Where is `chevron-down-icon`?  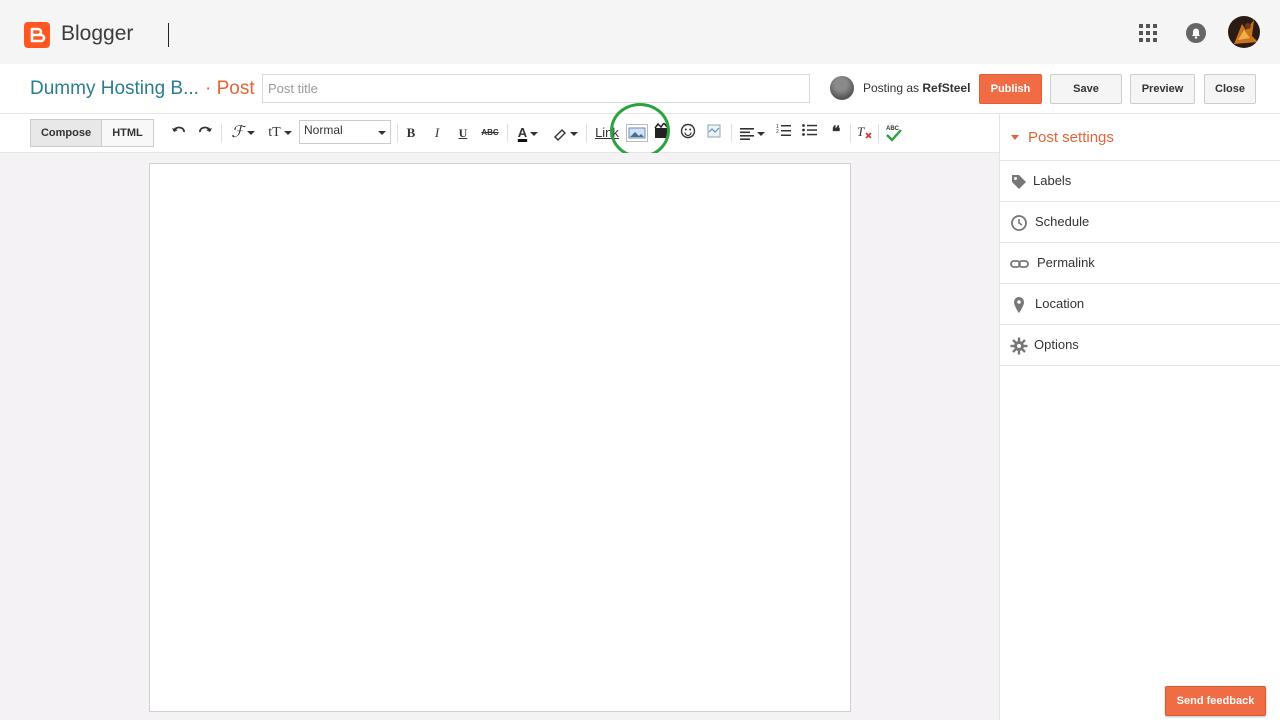 chevron-down-icon is located at coordinates (382, 133).